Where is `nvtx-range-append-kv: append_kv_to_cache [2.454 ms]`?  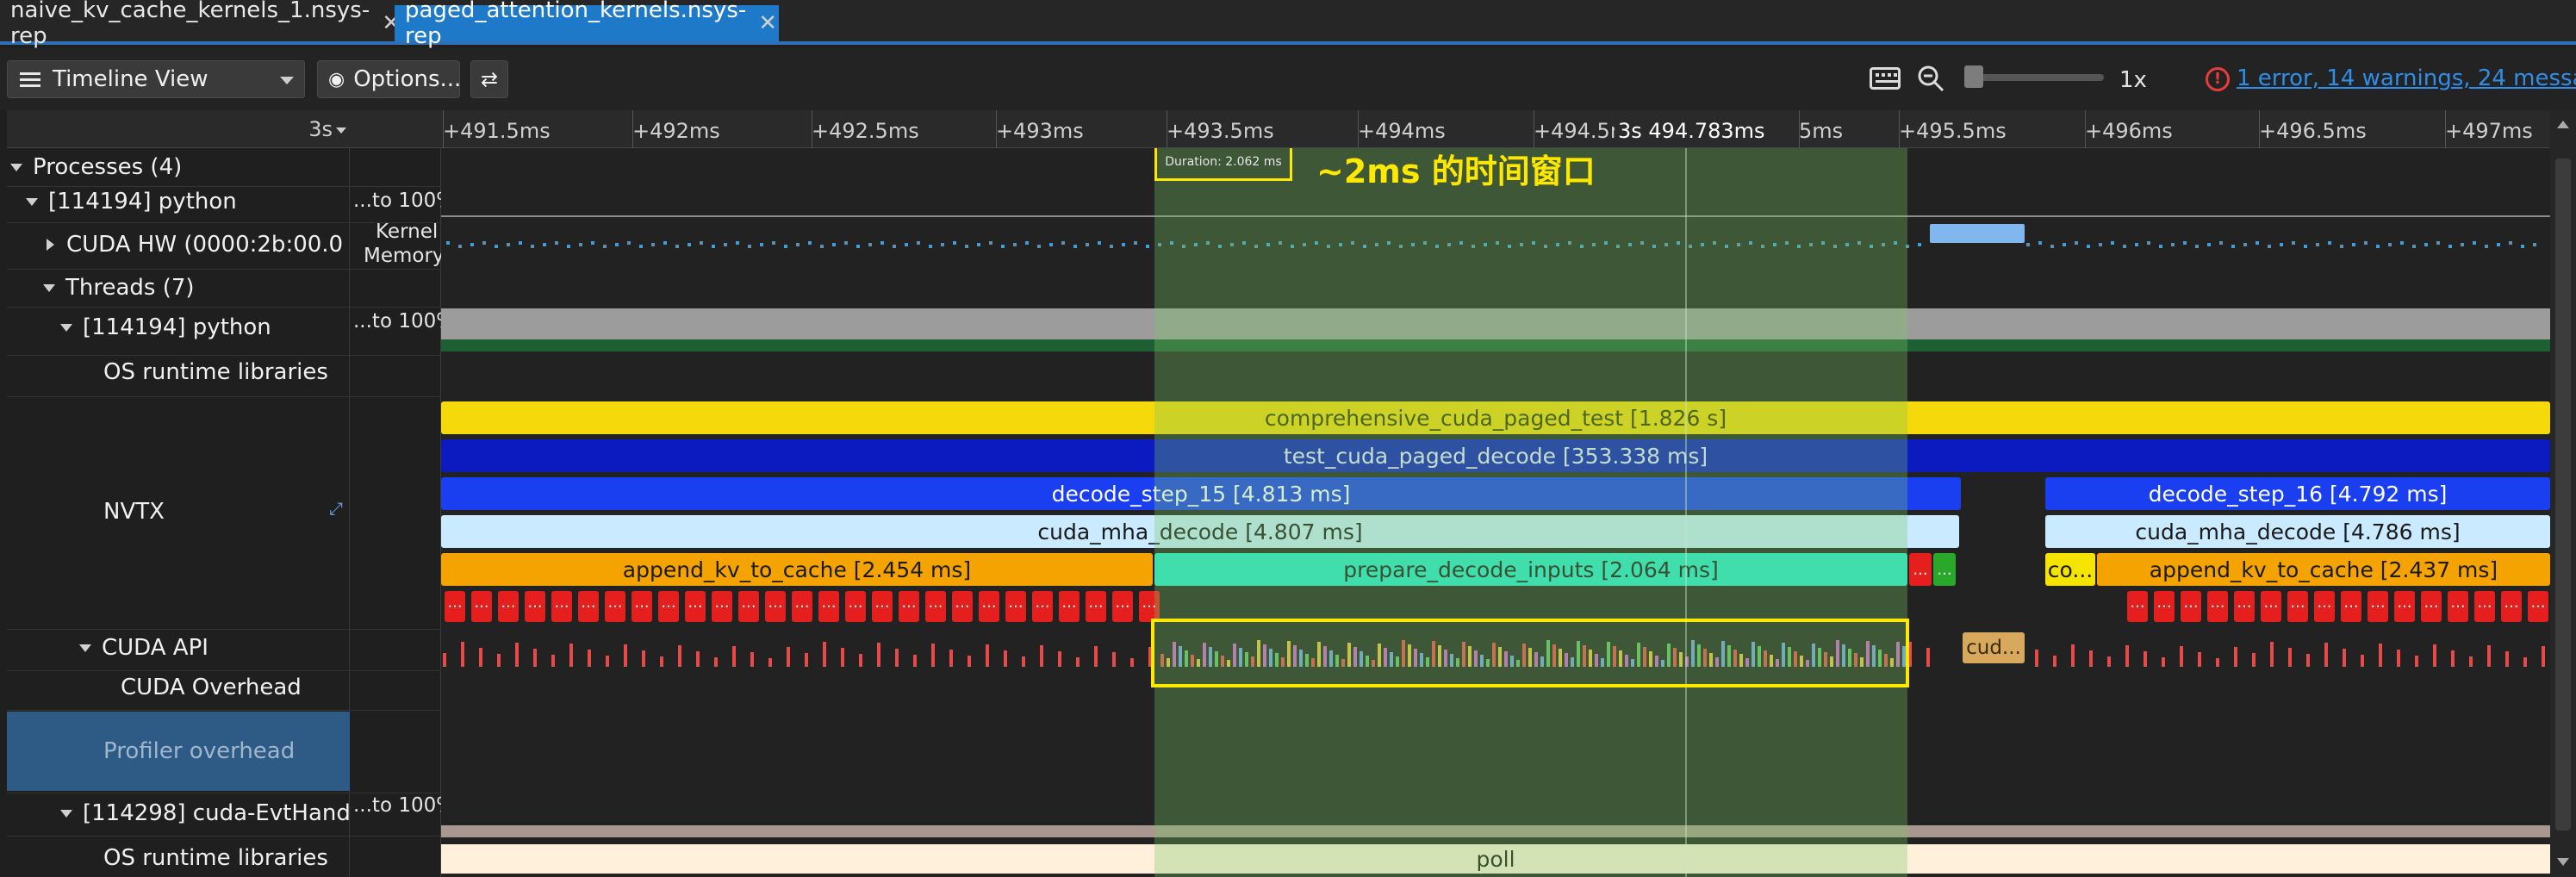
nvtx-range-append-kv: append_kv_to_cache [2.454 ms] is located at coordinates (797, 569).